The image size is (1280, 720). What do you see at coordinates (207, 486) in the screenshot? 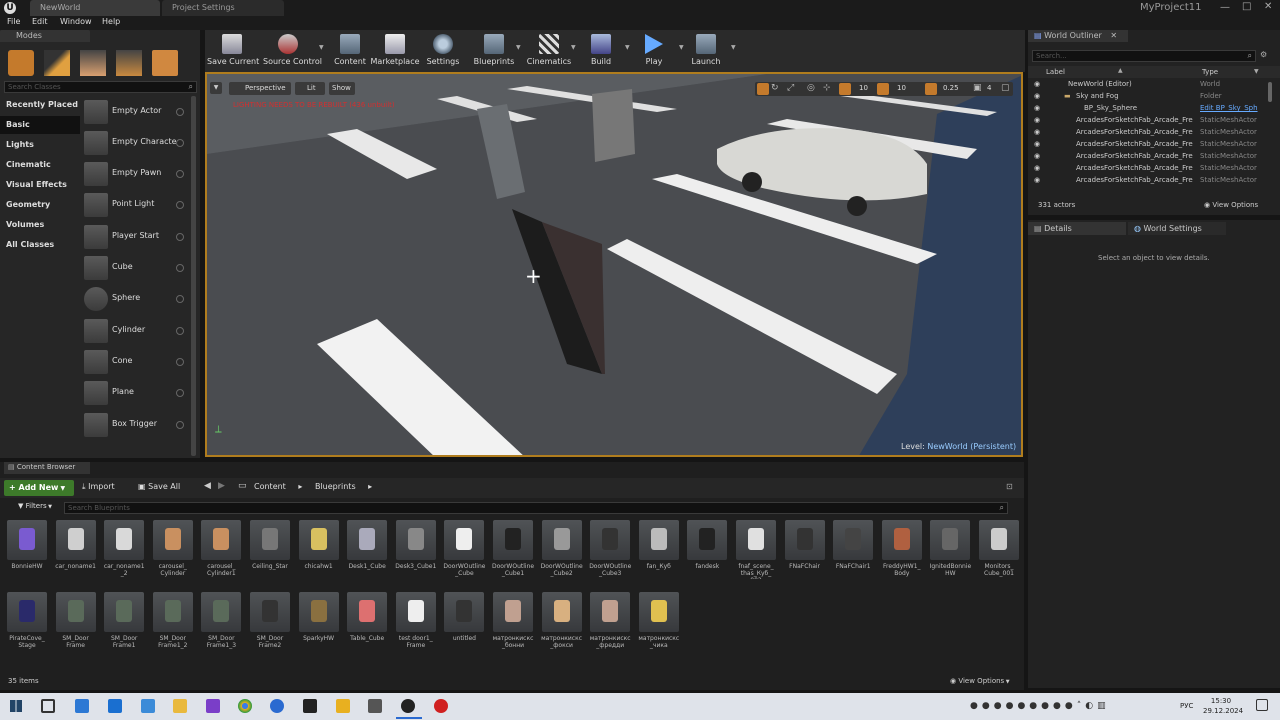
I see `back-icon: ◀` at bounding box center [207, 486].